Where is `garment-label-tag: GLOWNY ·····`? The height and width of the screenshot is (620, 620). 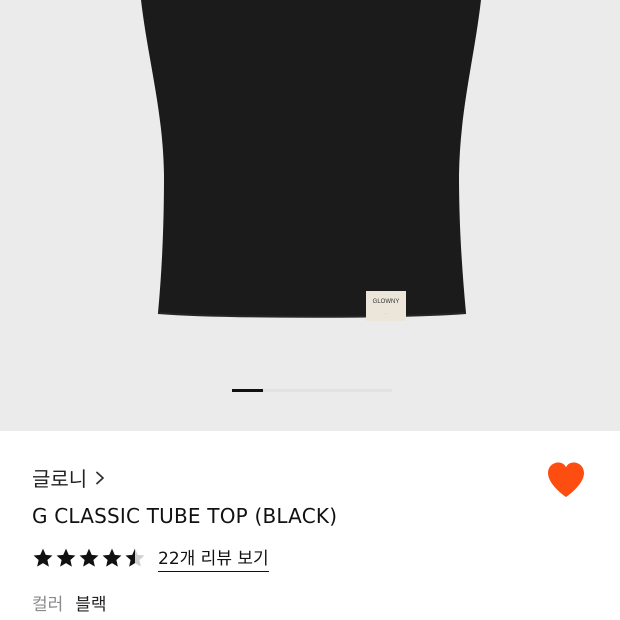 garment-label-tag: GLOWNY ····· is located at coordinates (386, 306).